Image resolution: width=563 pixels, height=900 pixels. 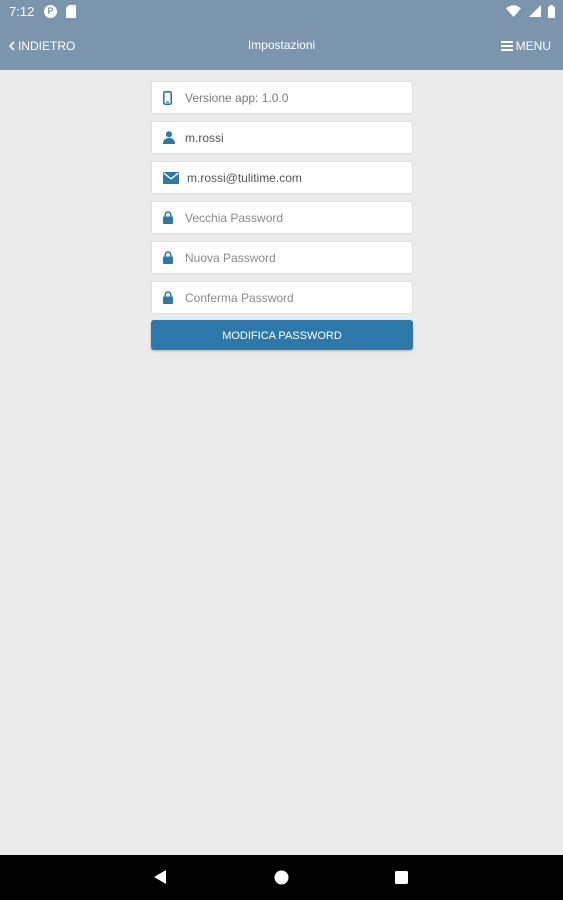 What do you see at coordinates (295, 257) in the screenshot?
I see `new-password-input` at bounding box center [295, 257].